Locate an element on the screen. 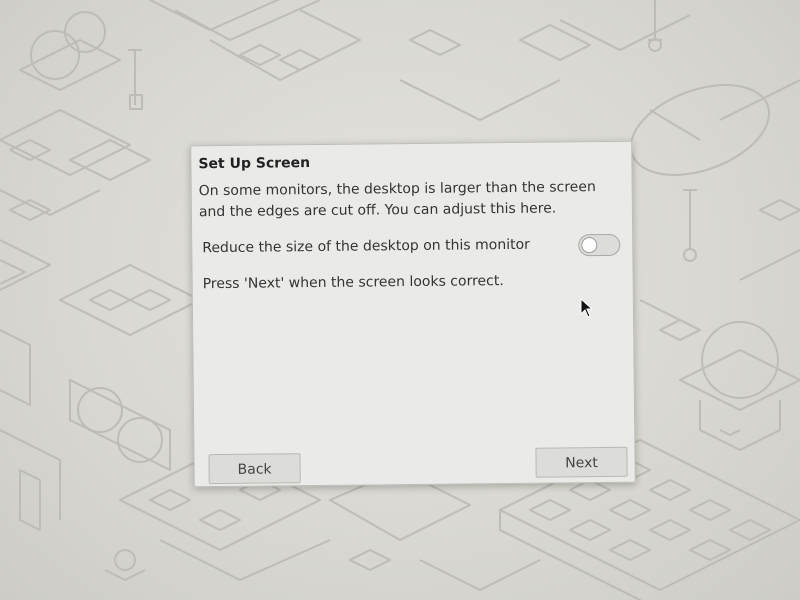 The image size is (800, 600). toggle-knob is located at coordinates (589, 245).